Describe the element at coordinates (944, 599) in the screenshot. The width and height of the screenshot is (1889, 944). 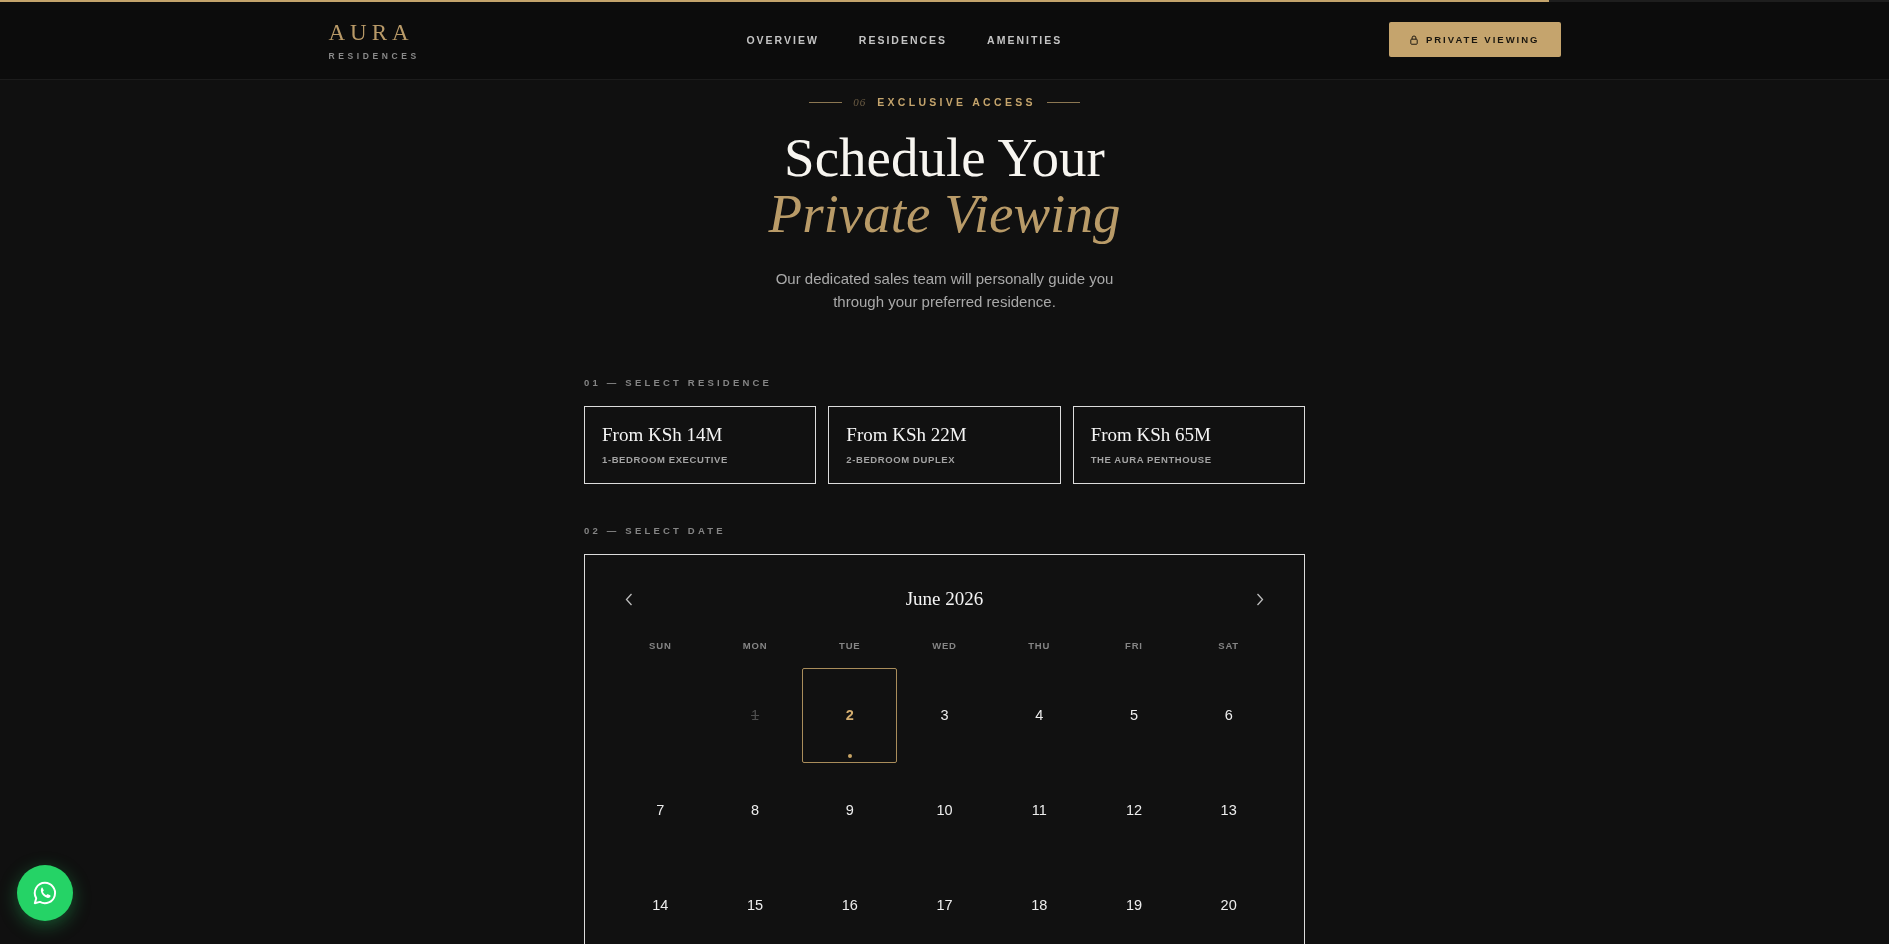
I see `month-title: June 2026` at that location.